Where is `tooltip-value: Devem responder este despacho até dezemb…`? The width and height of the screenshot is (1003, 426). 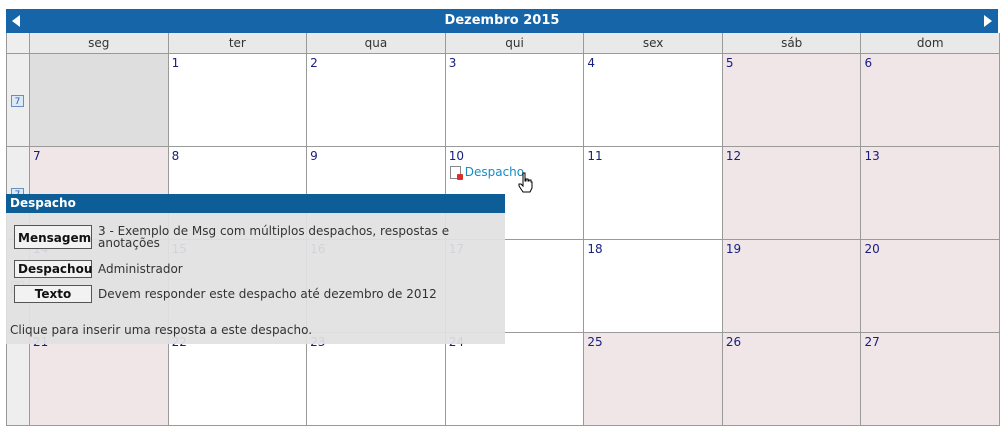
tooltip-value: Devem responder este despacho até dezemb… is located at coordinates (267, 294).